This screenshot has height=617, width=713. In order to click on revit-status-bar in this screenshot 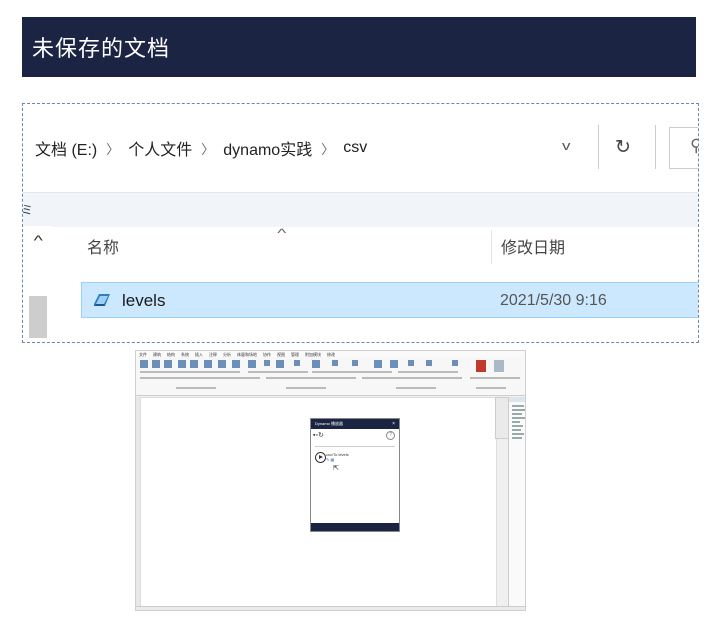, I will do `click(330, 608)`.